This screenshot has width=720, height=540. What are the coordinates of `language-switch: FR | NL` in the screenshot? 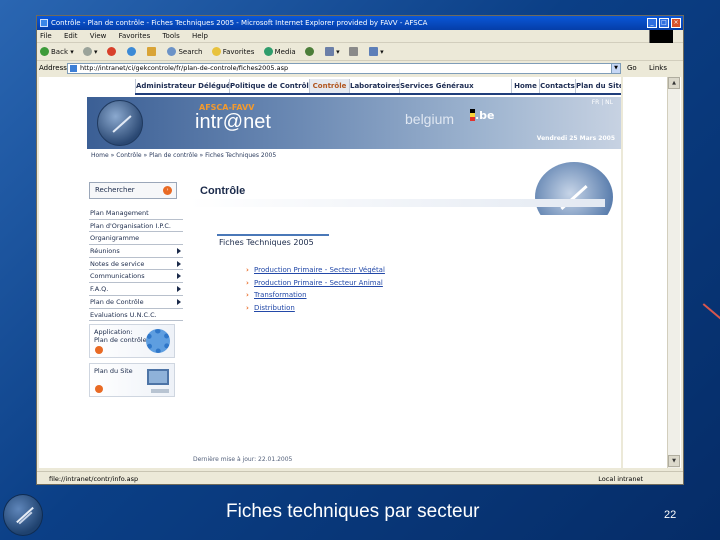 It's located at (602, 102).